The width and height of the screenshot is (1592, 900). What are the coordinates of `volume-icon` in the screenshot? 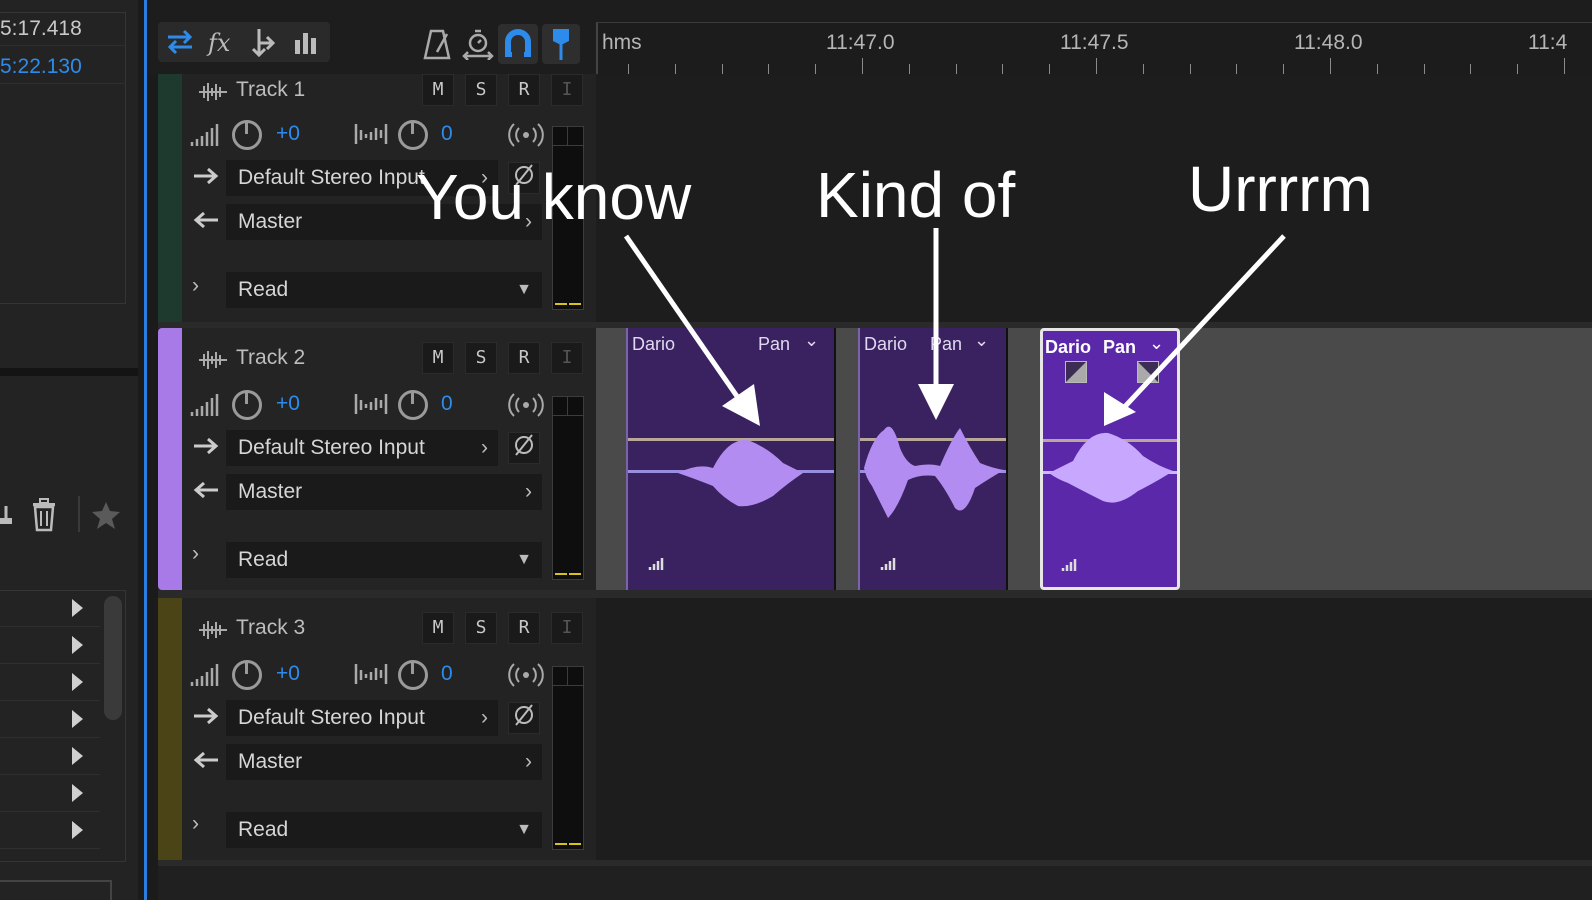 It's located at (204, 675).